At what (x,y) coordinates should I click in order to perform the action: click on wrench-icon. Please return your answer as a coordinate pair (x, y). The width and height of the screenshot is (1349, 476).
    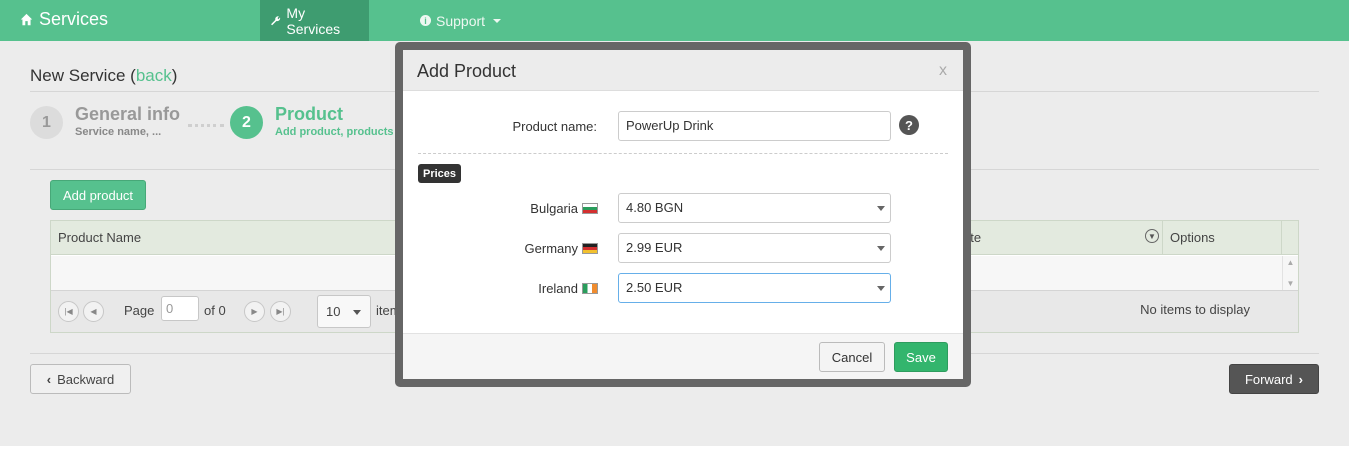
    Looking at the image, I should click on (276, 20).